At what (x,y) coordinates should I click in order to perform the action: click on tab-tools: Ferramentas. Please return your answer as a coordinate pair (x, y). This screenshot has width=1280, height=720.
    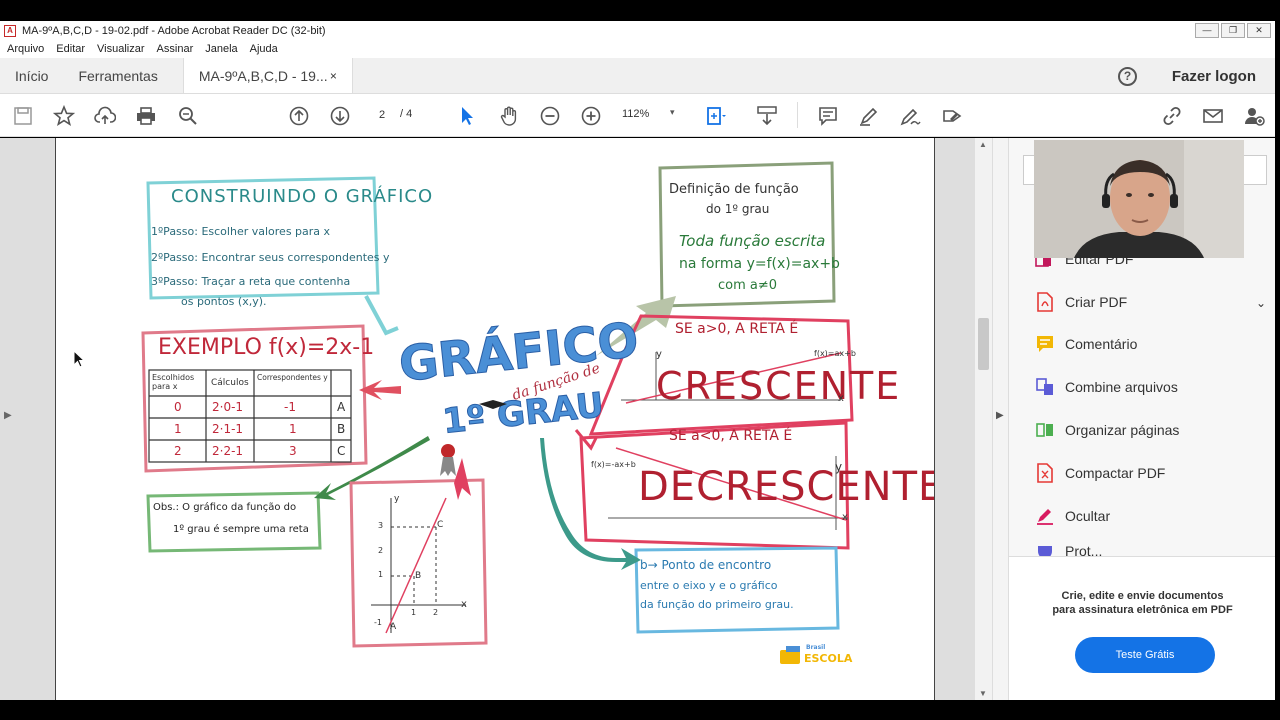
    Looking at the image, I should click on (117, 75).